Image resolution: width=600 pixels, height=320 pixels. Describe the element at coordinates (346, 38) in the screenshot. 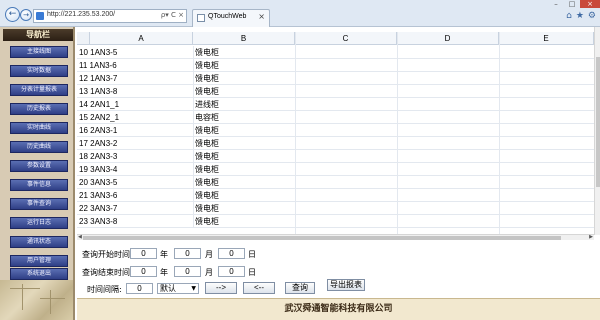

I see `column-header-c: C` at that location.